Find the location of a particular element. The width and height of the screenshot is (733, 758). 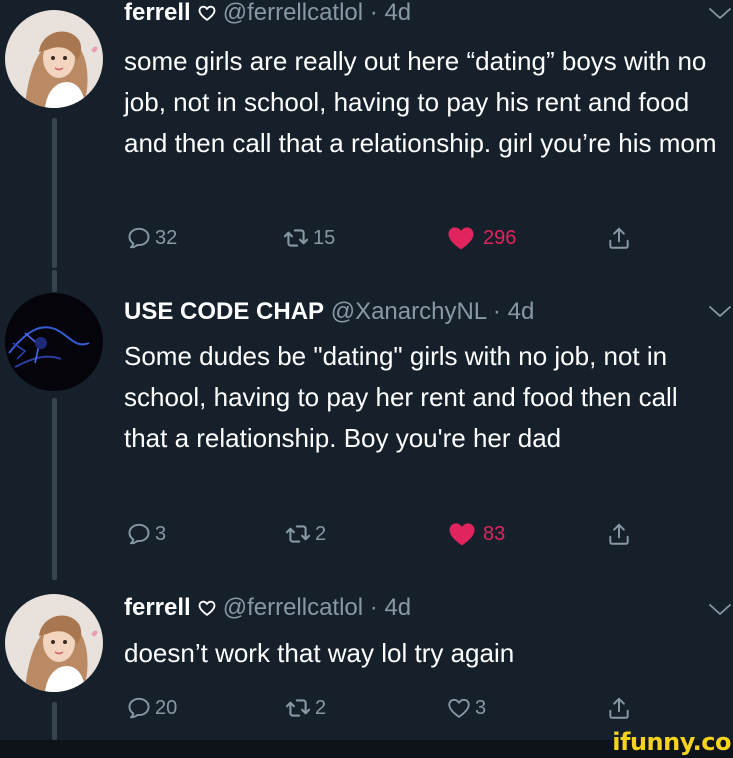

like-button: 296 is located at coordinates (479, 238).